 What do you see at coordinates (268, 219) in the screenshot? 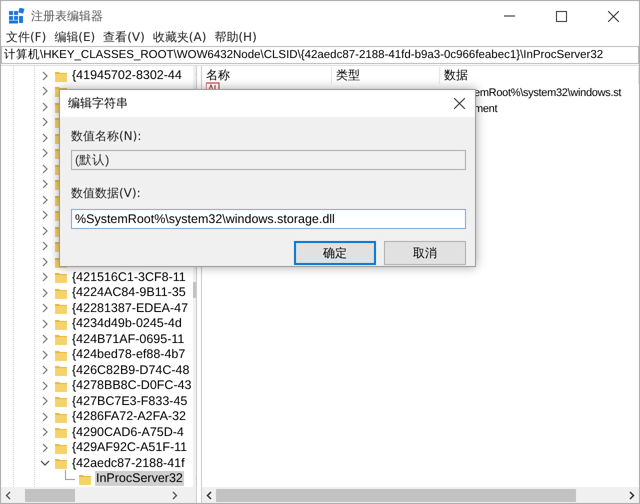
I see `value-data-field: %SystemRoot%\system32\windows.storage.dll` at bounding box center [268, 219].